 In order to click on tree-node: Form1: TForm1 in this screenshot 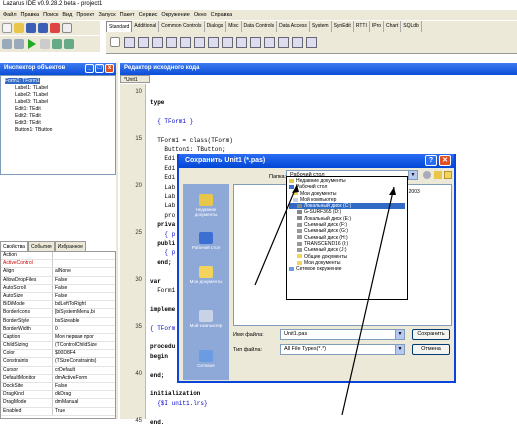, I will do `click(58, 81)`.